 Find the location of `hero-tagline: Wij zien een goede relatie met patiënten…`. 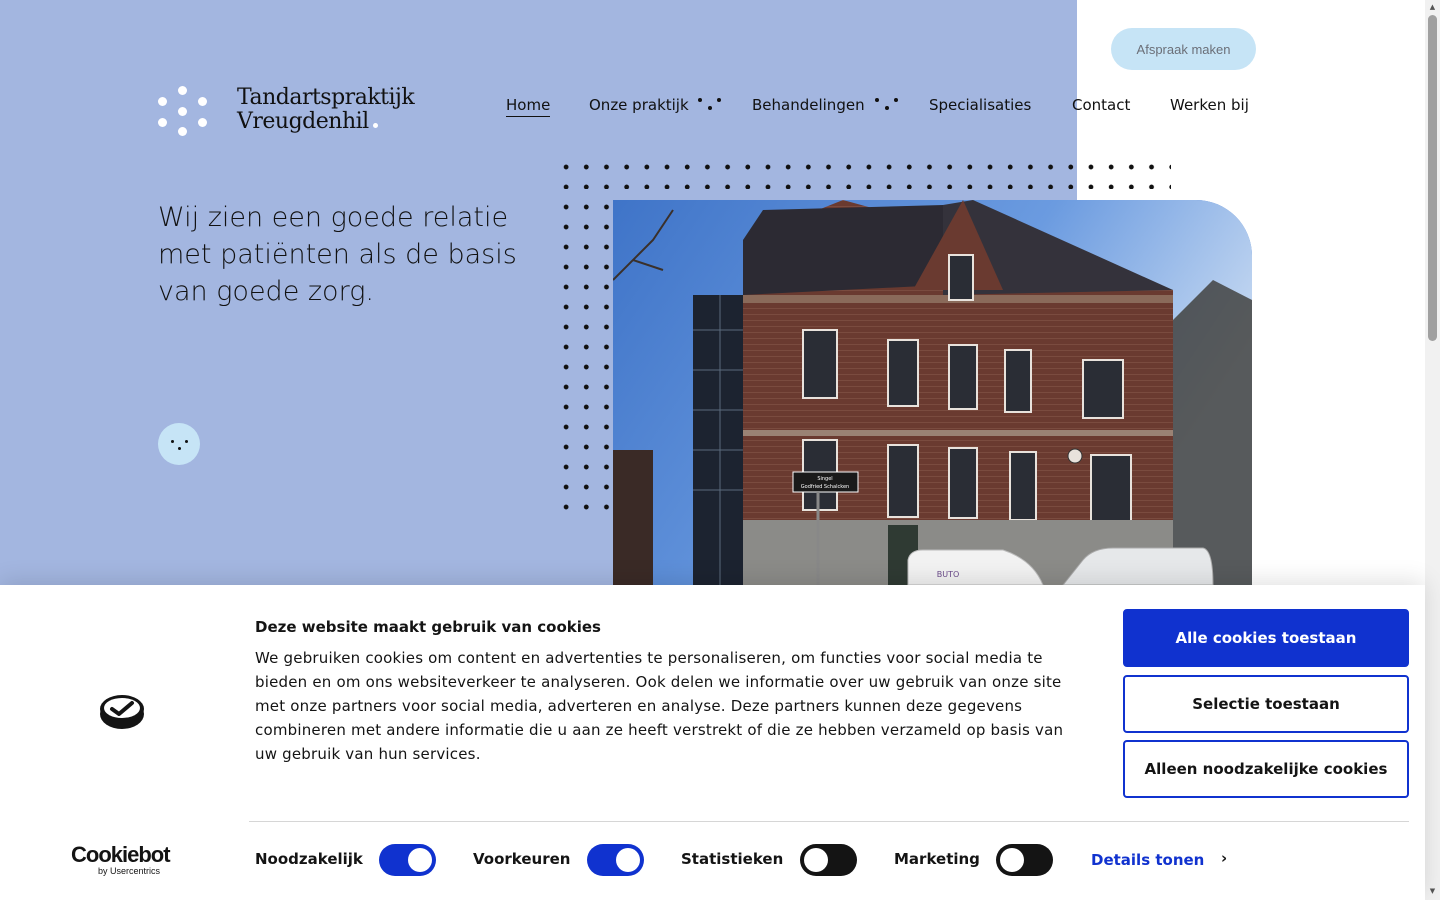

hero-tagline: Wij zien een goede relatie met patiënten… is located at coordinates (337, 254).